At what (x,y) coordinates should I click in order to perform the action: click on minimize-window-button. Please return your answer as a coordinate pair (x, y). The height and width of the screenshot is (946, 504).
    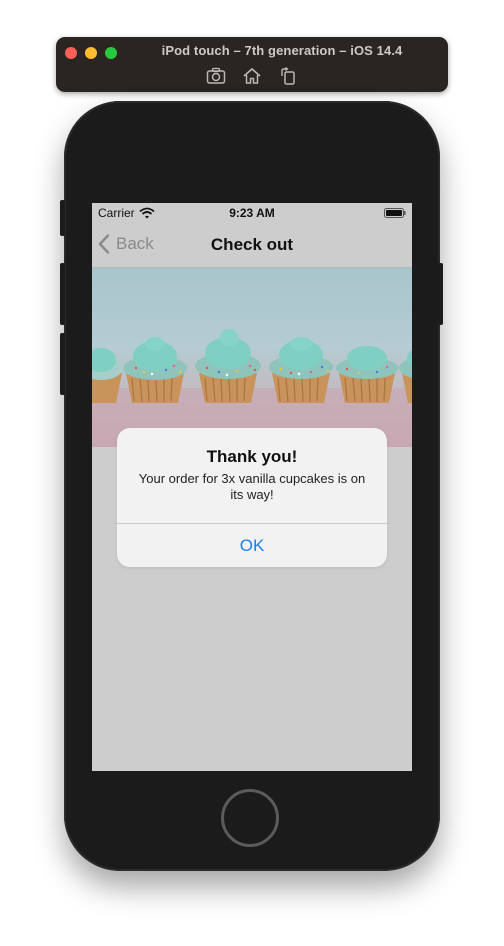
    Looking at the image, I should click on (91, 53).